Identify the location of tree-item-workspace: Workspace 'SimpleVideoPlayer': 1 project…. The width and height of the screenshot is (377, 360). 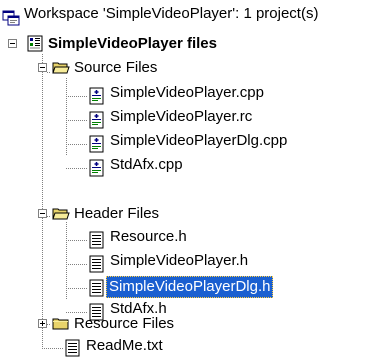
(188, 17).